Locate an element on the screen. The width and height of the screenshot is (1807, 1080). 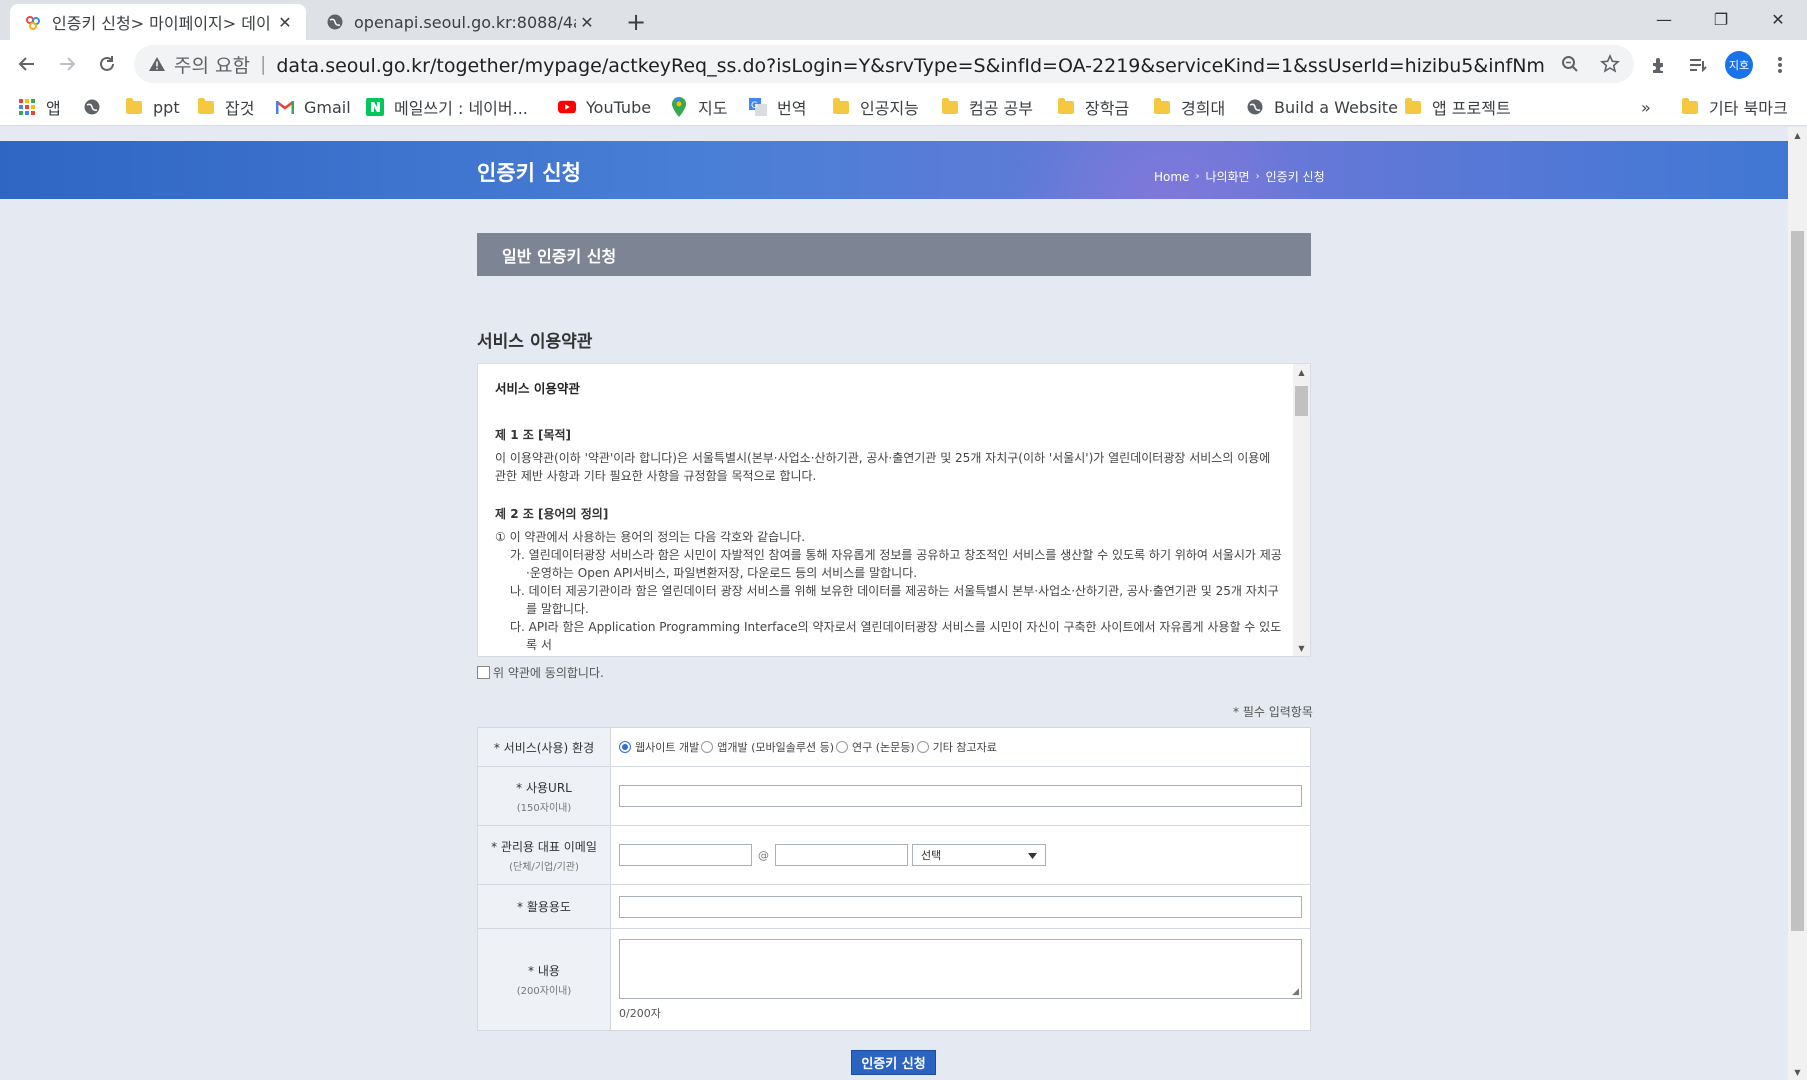
bookmark-globe is located at coordinates (97, 107).